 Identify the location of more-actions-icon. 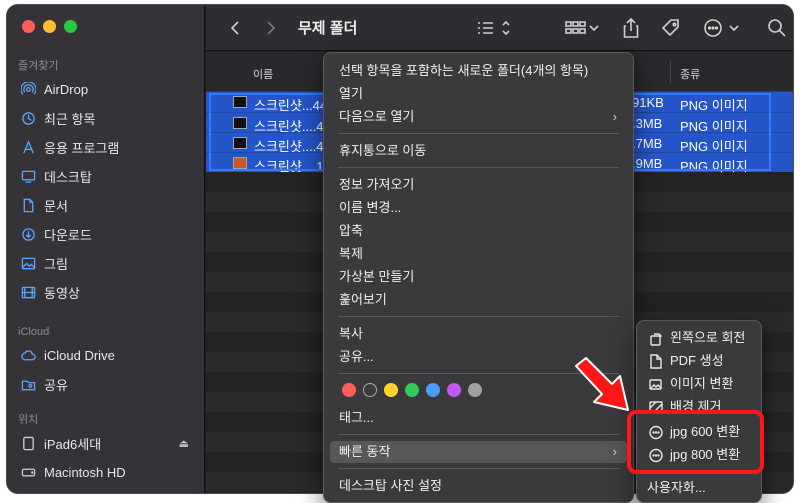
(721, 28).